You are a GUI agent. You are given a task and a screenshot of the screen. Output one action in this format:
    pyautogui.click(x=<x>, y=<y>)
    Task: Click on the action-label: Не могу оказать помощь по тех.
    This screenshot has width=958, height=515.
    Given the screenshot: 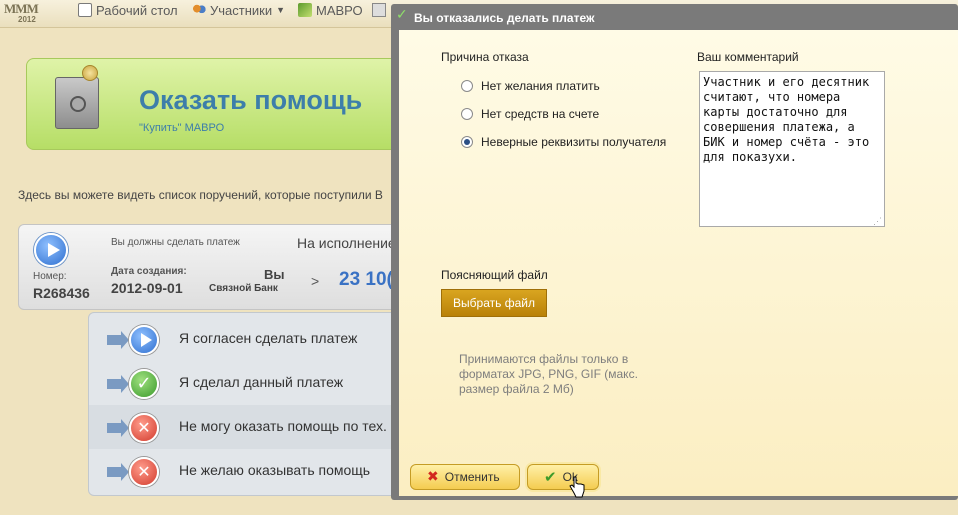 What is the action you would take?
    pyautogui.click(x=283, y=426)
    